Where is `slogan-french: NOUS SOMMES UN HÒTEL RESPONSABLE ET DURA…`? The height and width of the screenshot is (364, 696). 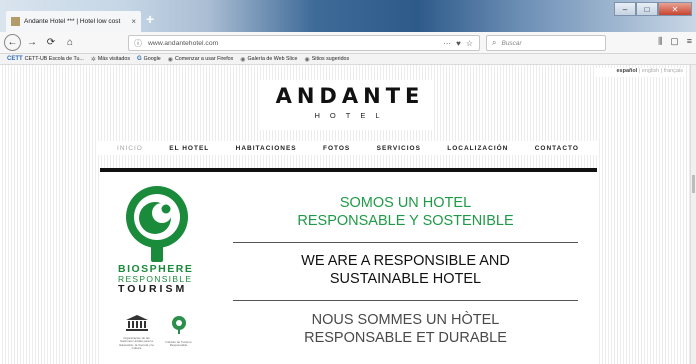
slogan-french: NOUS SOMMES UN HÒTEL RESPONSABLE ET DURA… is located at coordinates (405, 329).